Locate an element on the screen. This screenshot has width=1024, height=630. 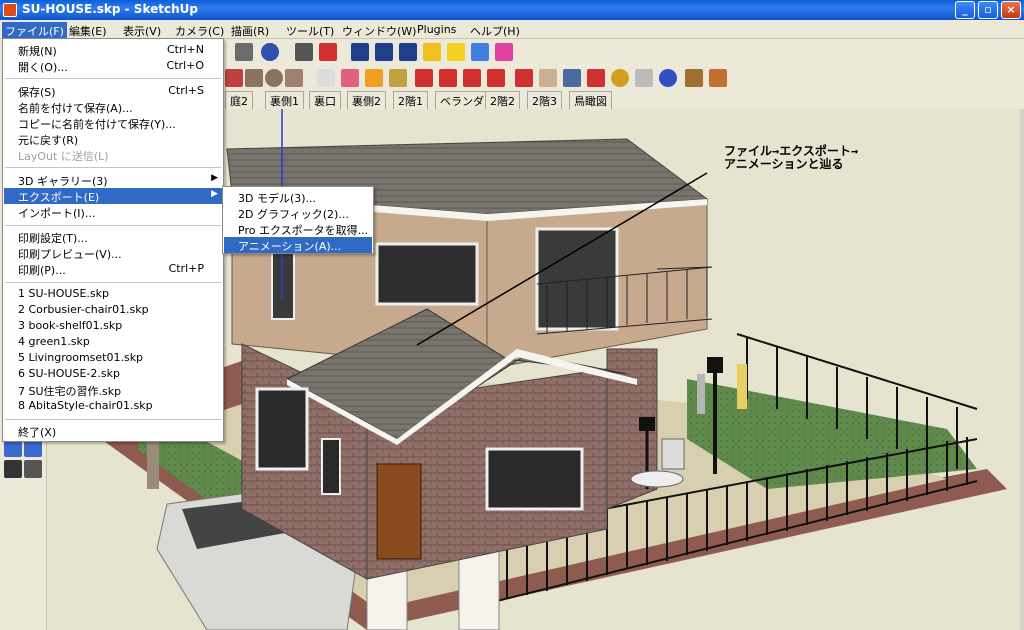
annotation-text: ファイル→エクスポート→ アニメーションと辿る is located at coordinates (791, 158).